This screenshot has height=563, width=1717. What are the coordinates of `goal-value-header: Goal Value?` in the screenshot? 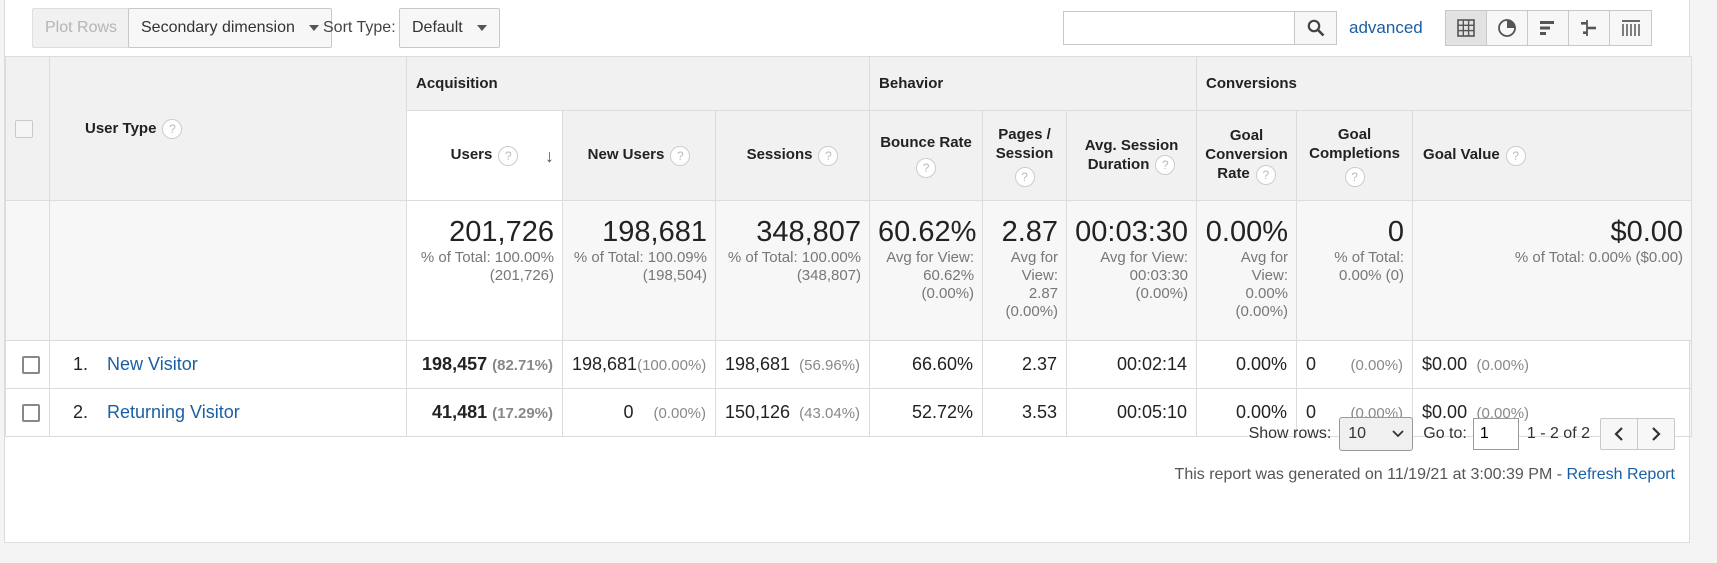 It's located at (1552, 155).